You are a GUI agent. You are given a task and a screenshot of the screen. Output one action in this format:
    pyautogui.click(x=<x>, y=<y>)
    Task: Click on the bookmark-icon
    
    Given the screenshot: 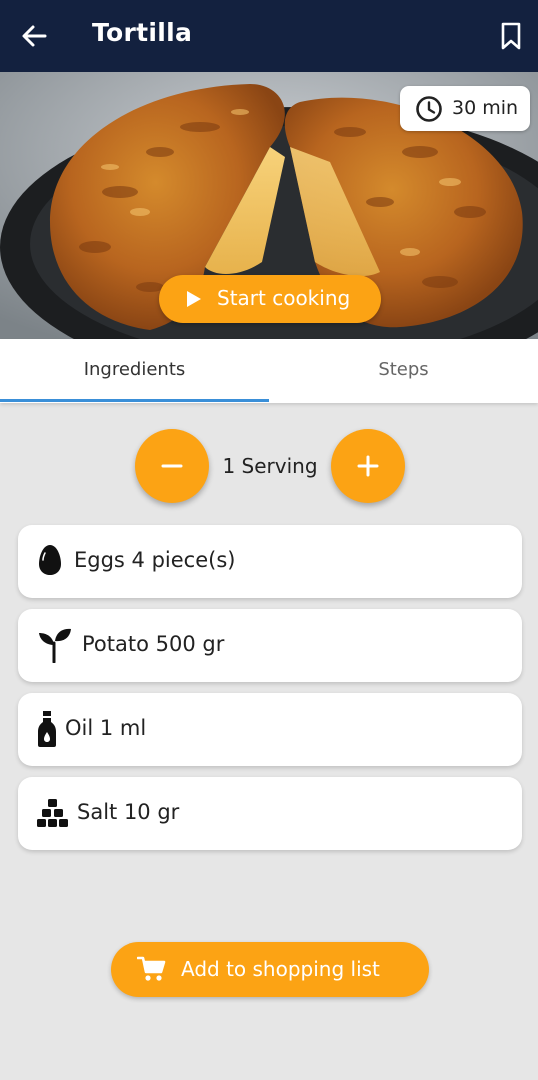 What is the action you would take?
    pyautogui.click(x=511, y=36)
    